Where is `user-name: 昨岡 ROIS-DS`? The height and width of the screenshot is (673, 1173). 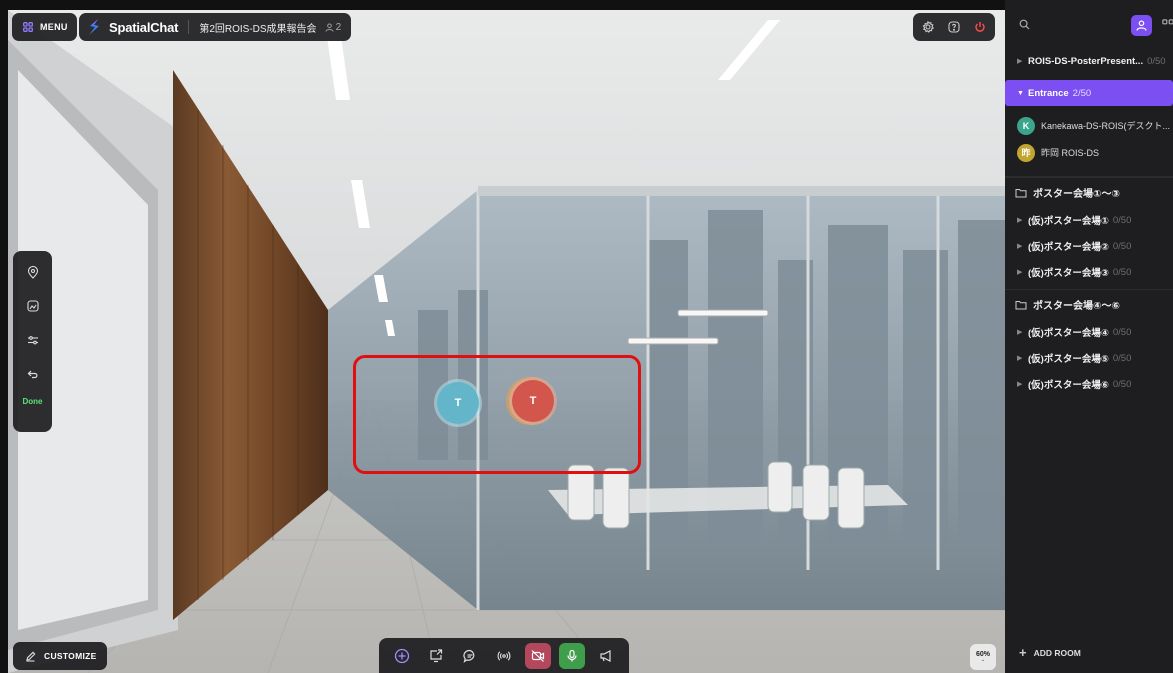 user-name: 昨岡 ROIS-DS is located at coordinates (1070, 153).